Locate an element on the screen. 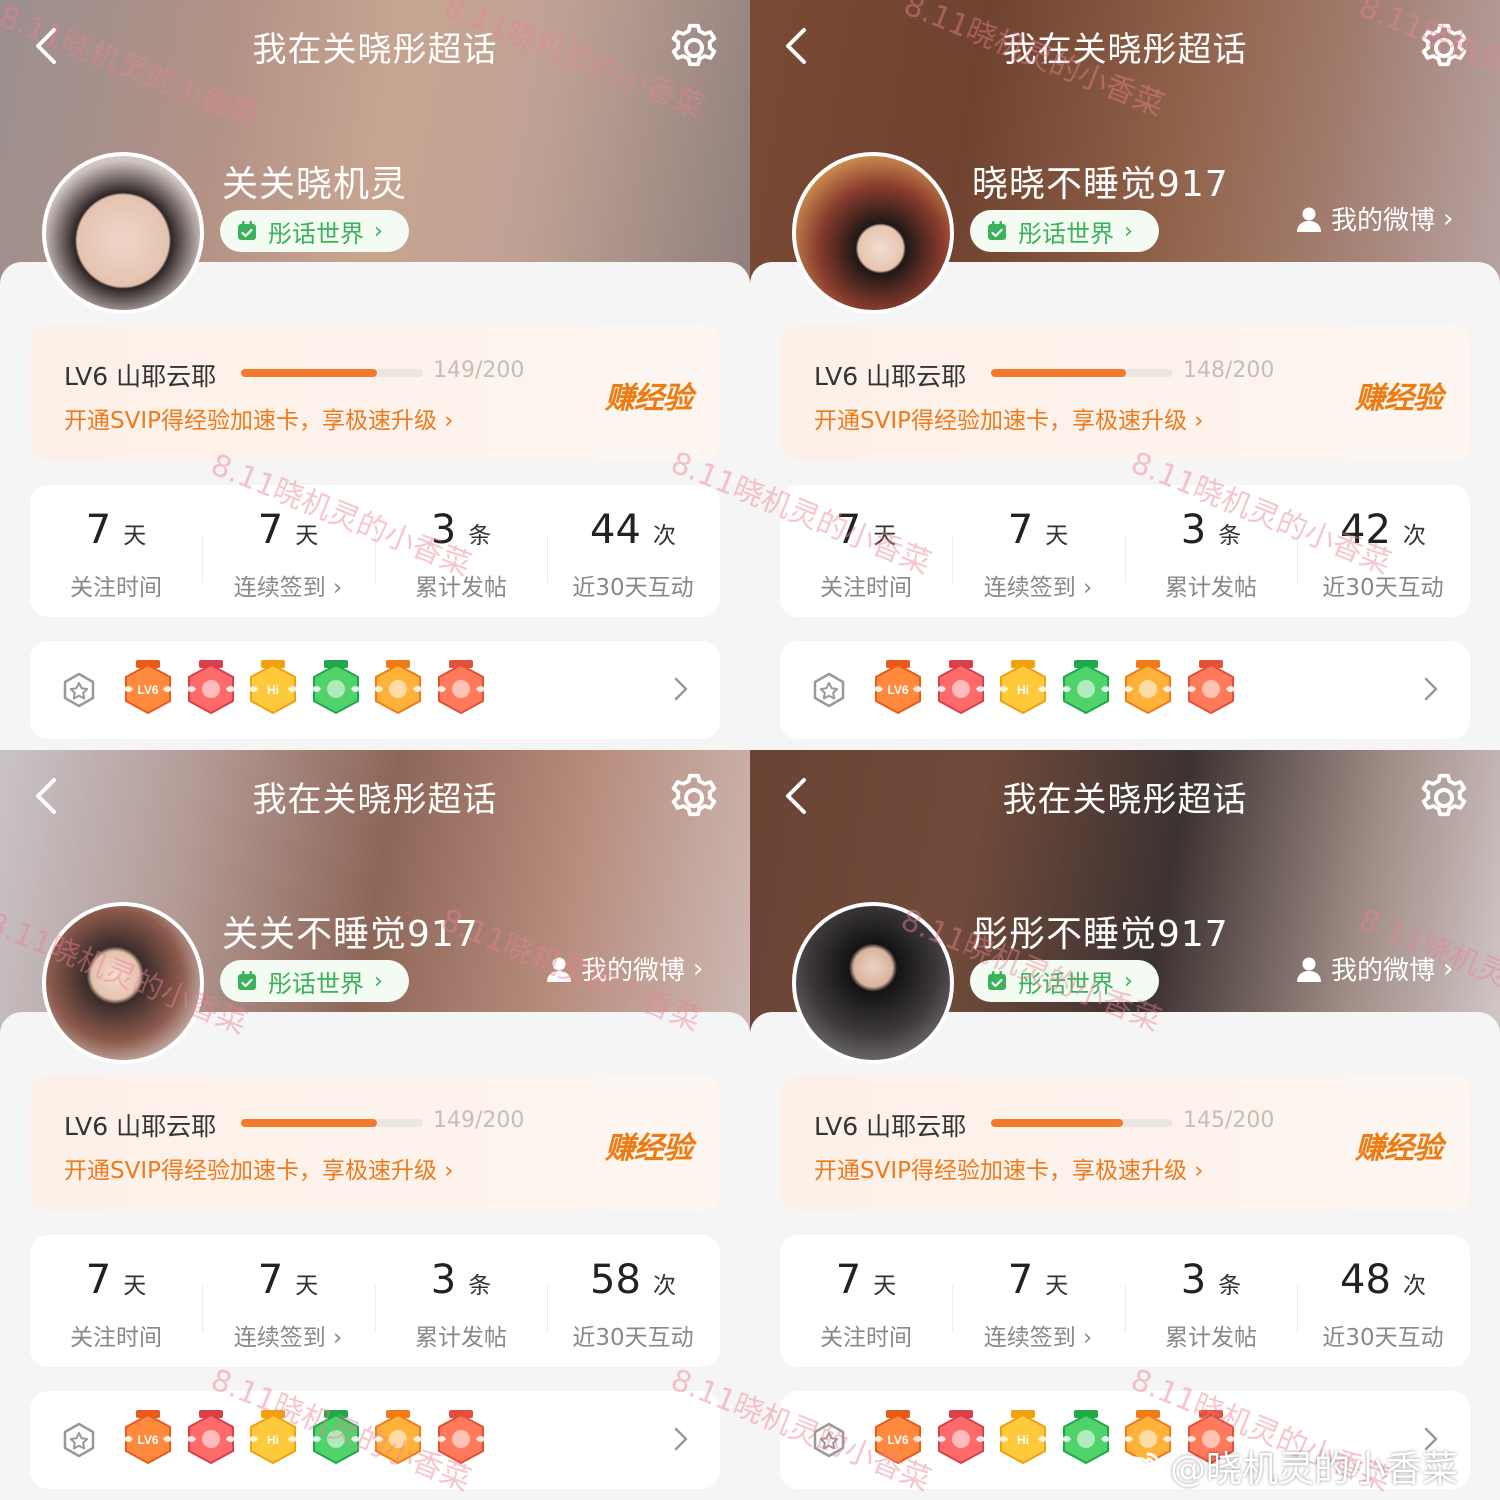 The image size is (1500, 1500). stat-label: 累计发帖 is located at coordinates (461, 1338).